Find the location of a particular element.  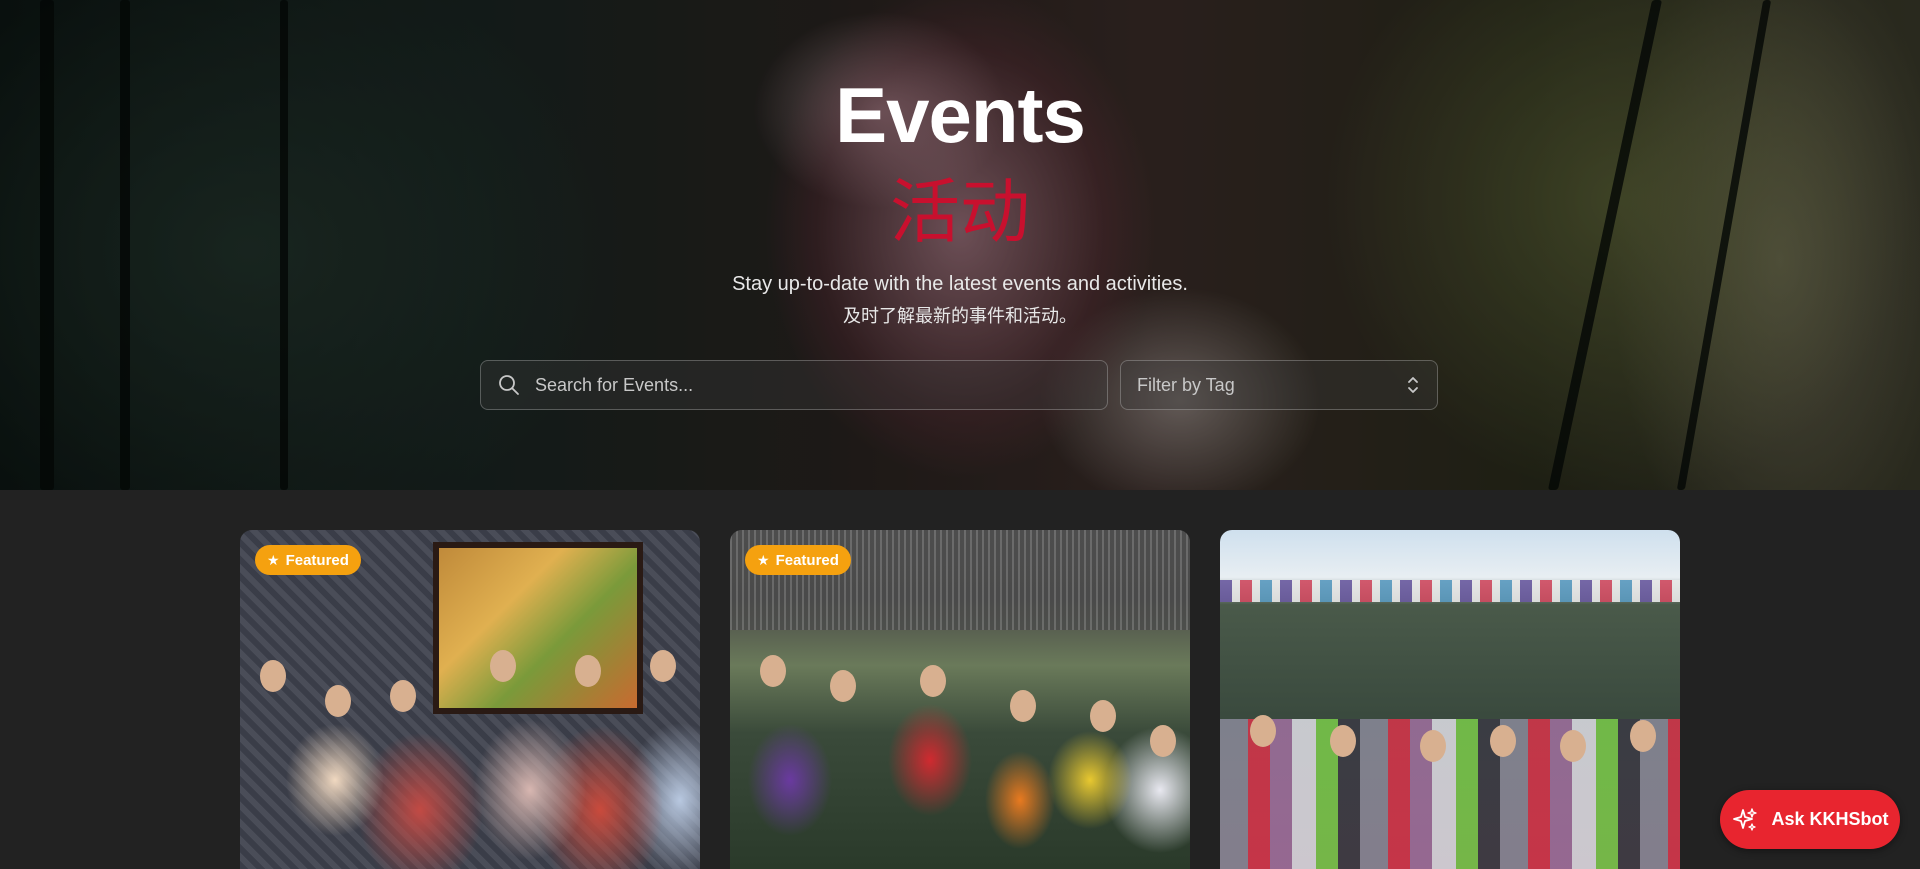

tag-filter-select: Filter by Tag is located at coordinates (1279, 385).